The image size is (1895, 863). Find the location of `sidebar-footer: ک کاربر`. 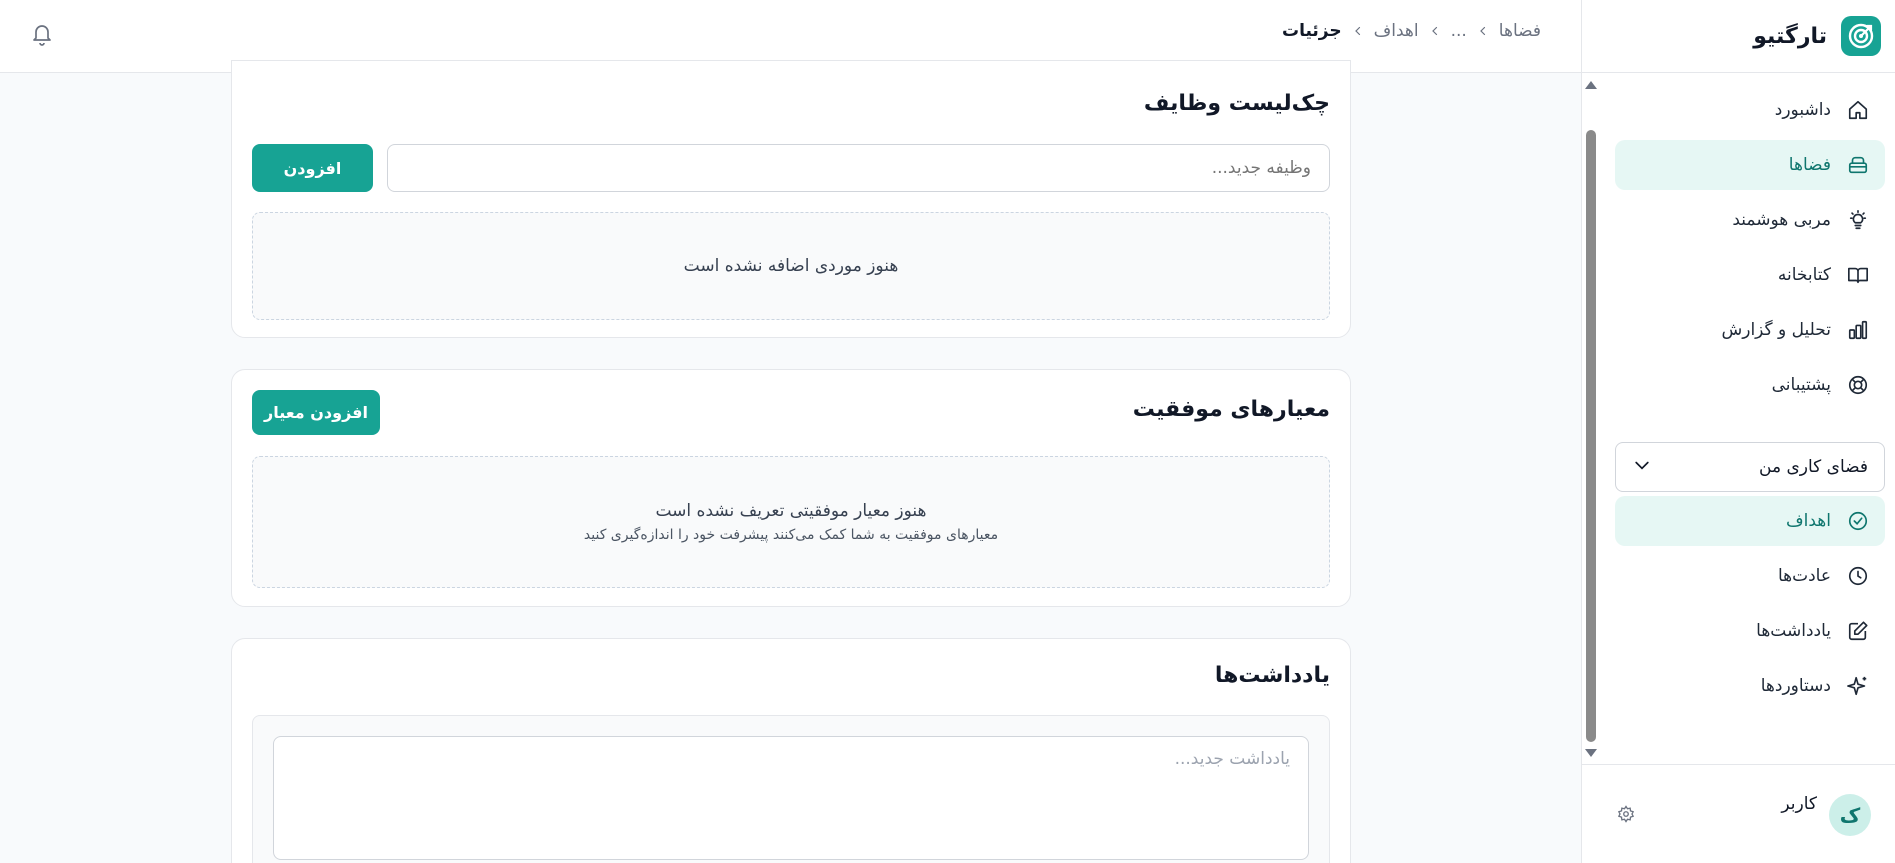

sidebar-footer: ک کاربر is located at coordinates (1738, 813).